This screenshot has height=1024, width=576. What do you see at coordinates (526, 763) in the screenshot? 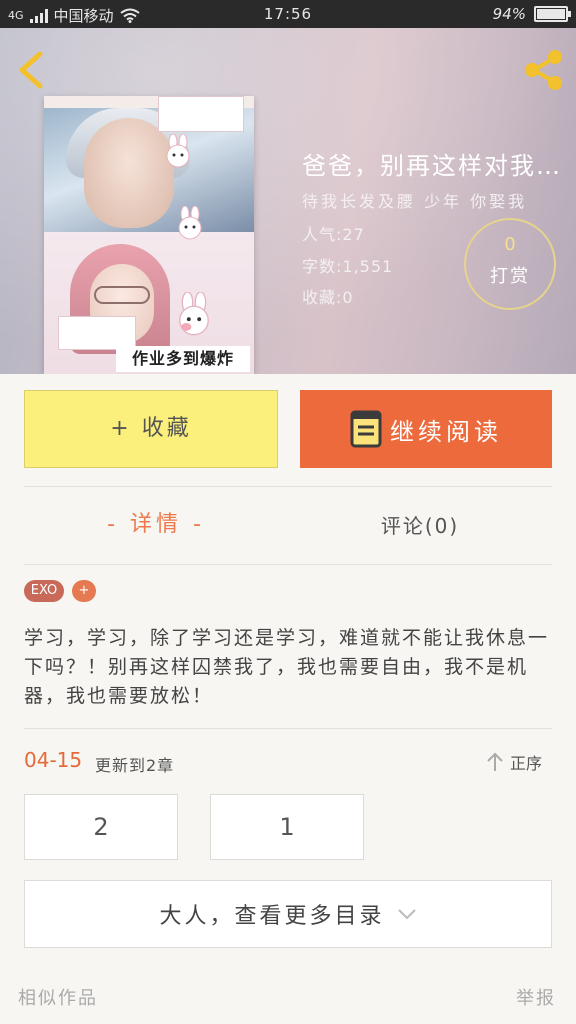
I see `sort-order-label: 正序` at bounding box center [526, 763].